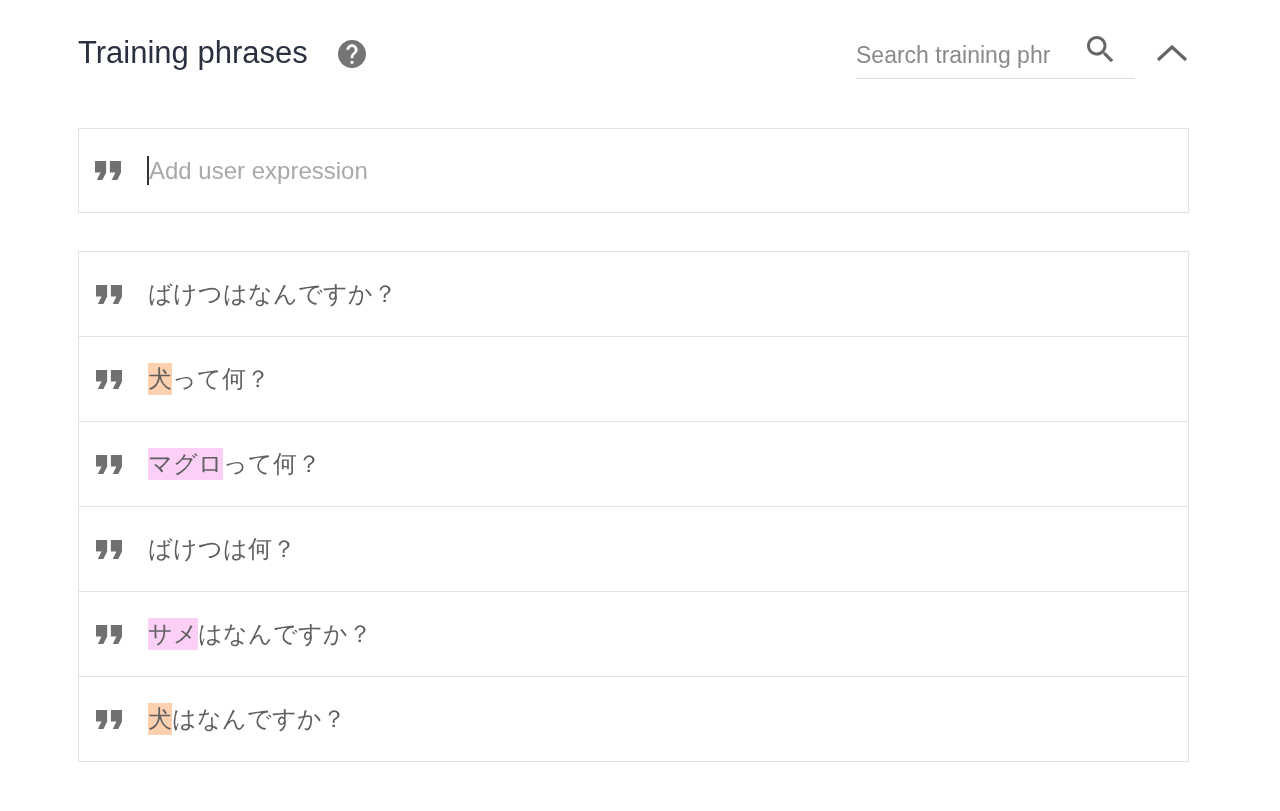 The height and width of the screenshot is (811, 1280). Describe the element at coordinates (193, 53) in the screenshot. I see `section-title: Training phrases` at that location.